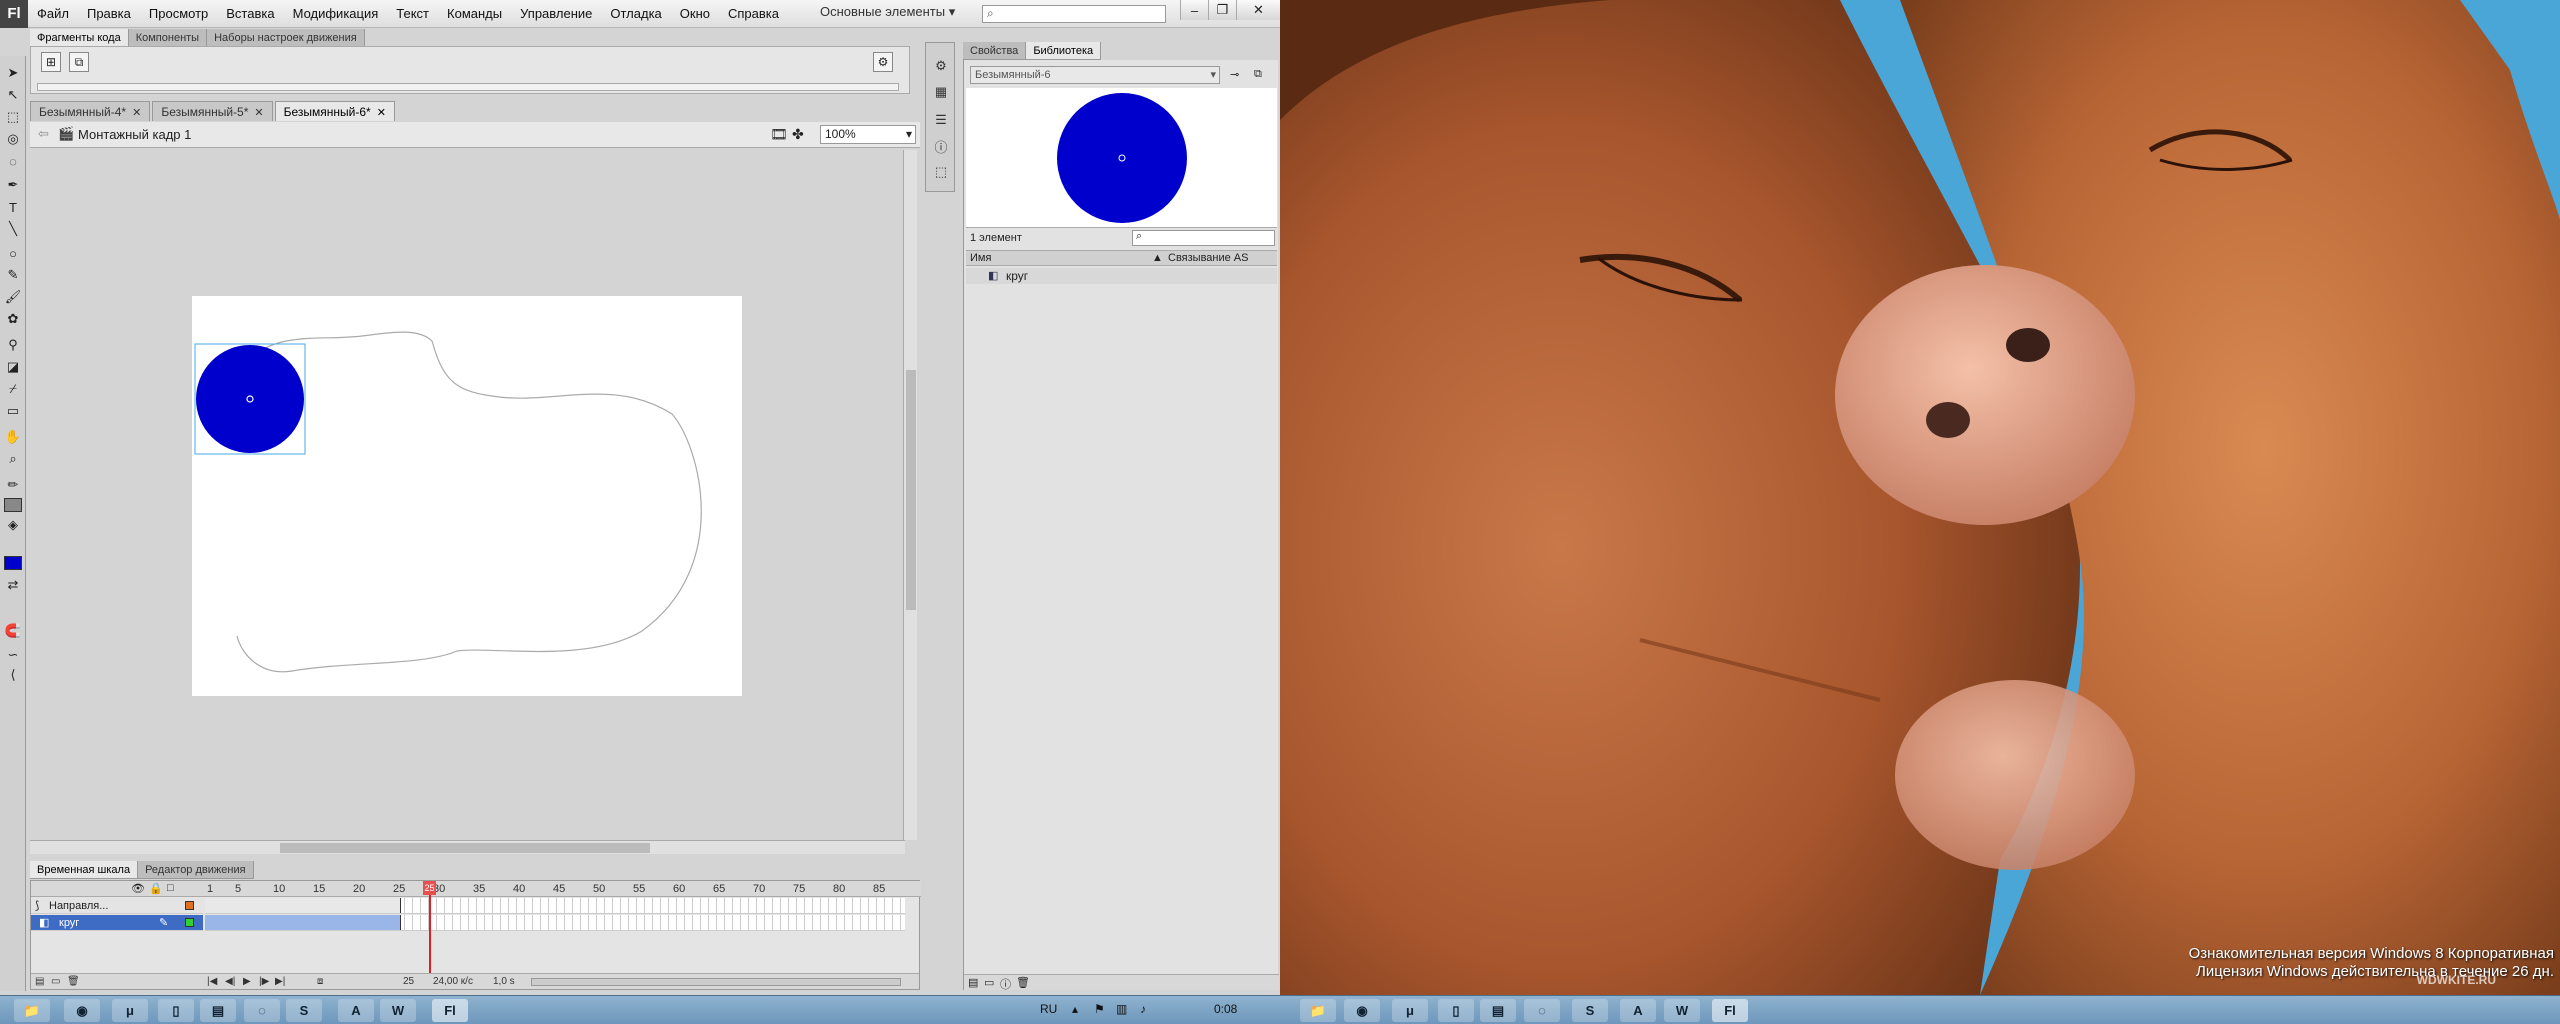  I want to click on onion-skin-icon: ⧈, so click(320, 981).